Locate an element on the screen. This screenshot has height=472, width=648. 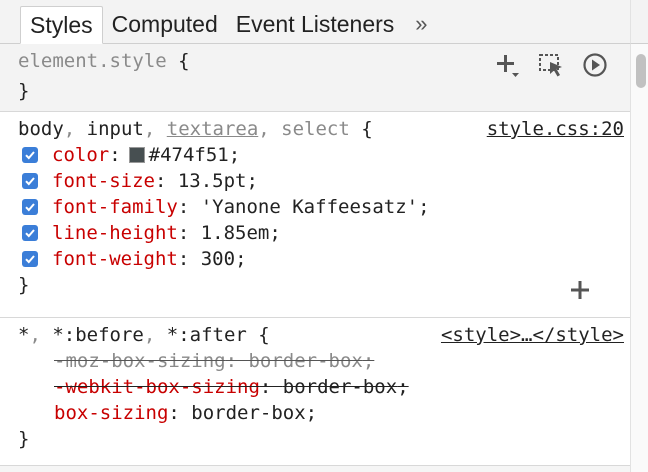
property-name: -webkit-box-sizing is located at coordinates (157, 387).